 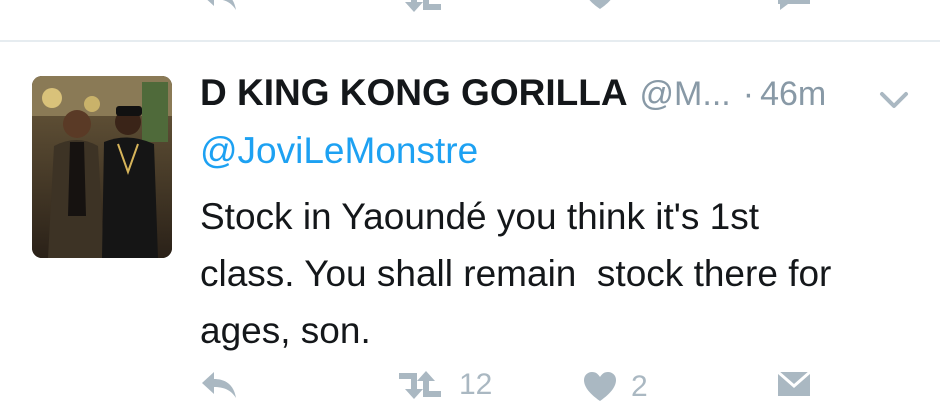 What do you see at coordinates (414, 93) in the screenshot?
I see `display-name: D KING KONG GORILLA` at bounding box center [414, 93].